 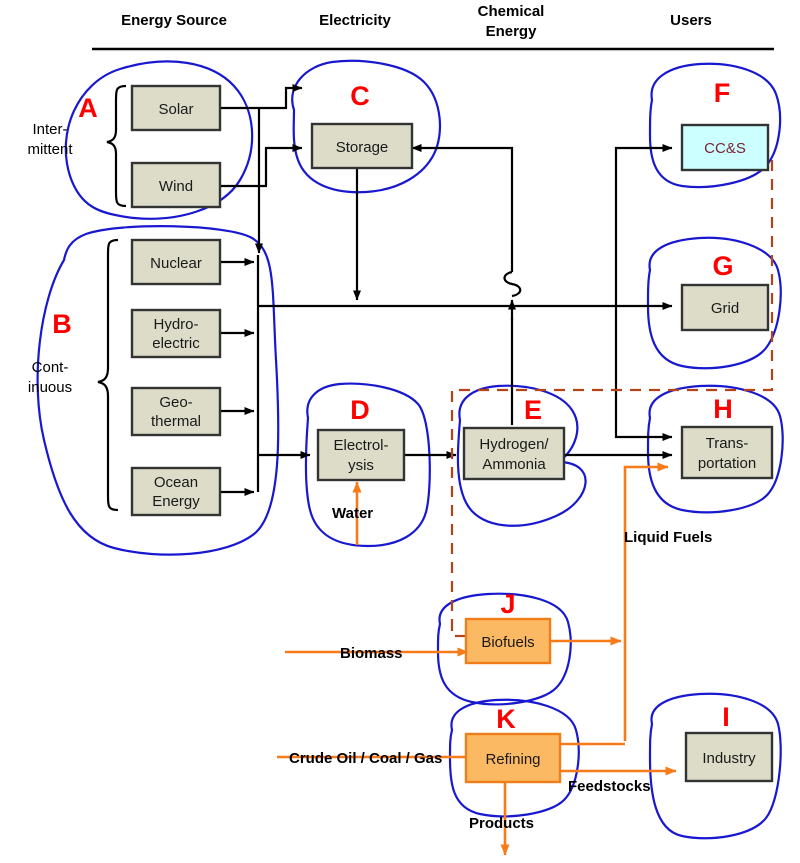 What do you see at coordinates (175, 324) in the screenshot?
I see `node-hydroelectric-label-line1: Hydro-` at bounding box center [175, 324].